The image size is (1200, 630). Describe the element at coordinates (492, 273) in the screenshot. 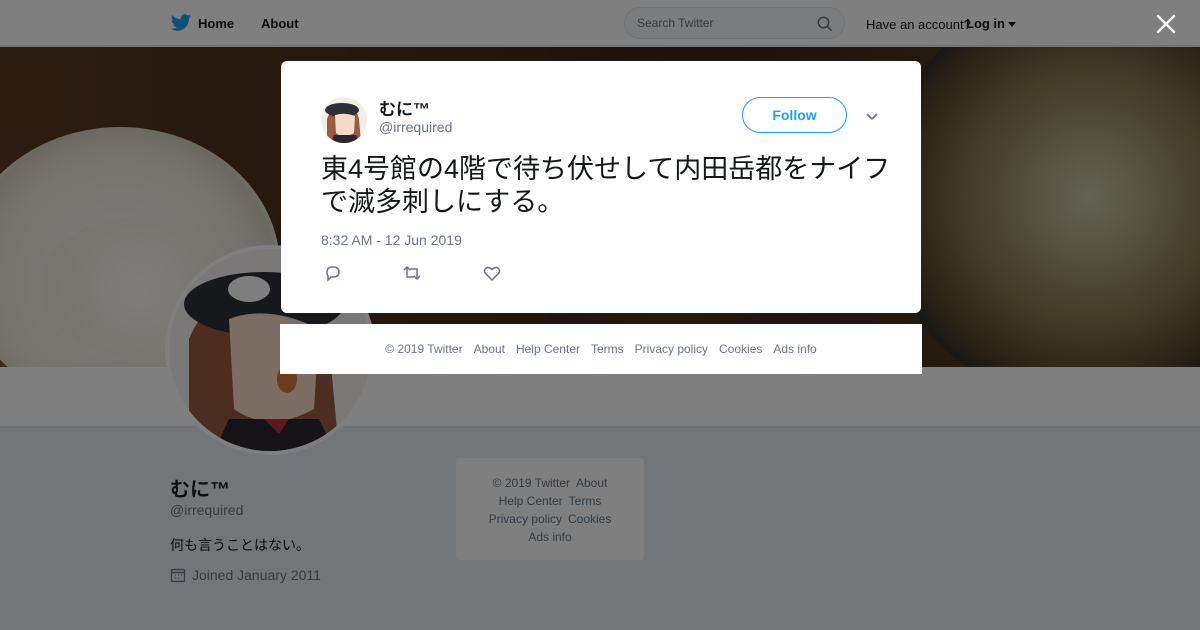

I see `heart-icon` at that location.